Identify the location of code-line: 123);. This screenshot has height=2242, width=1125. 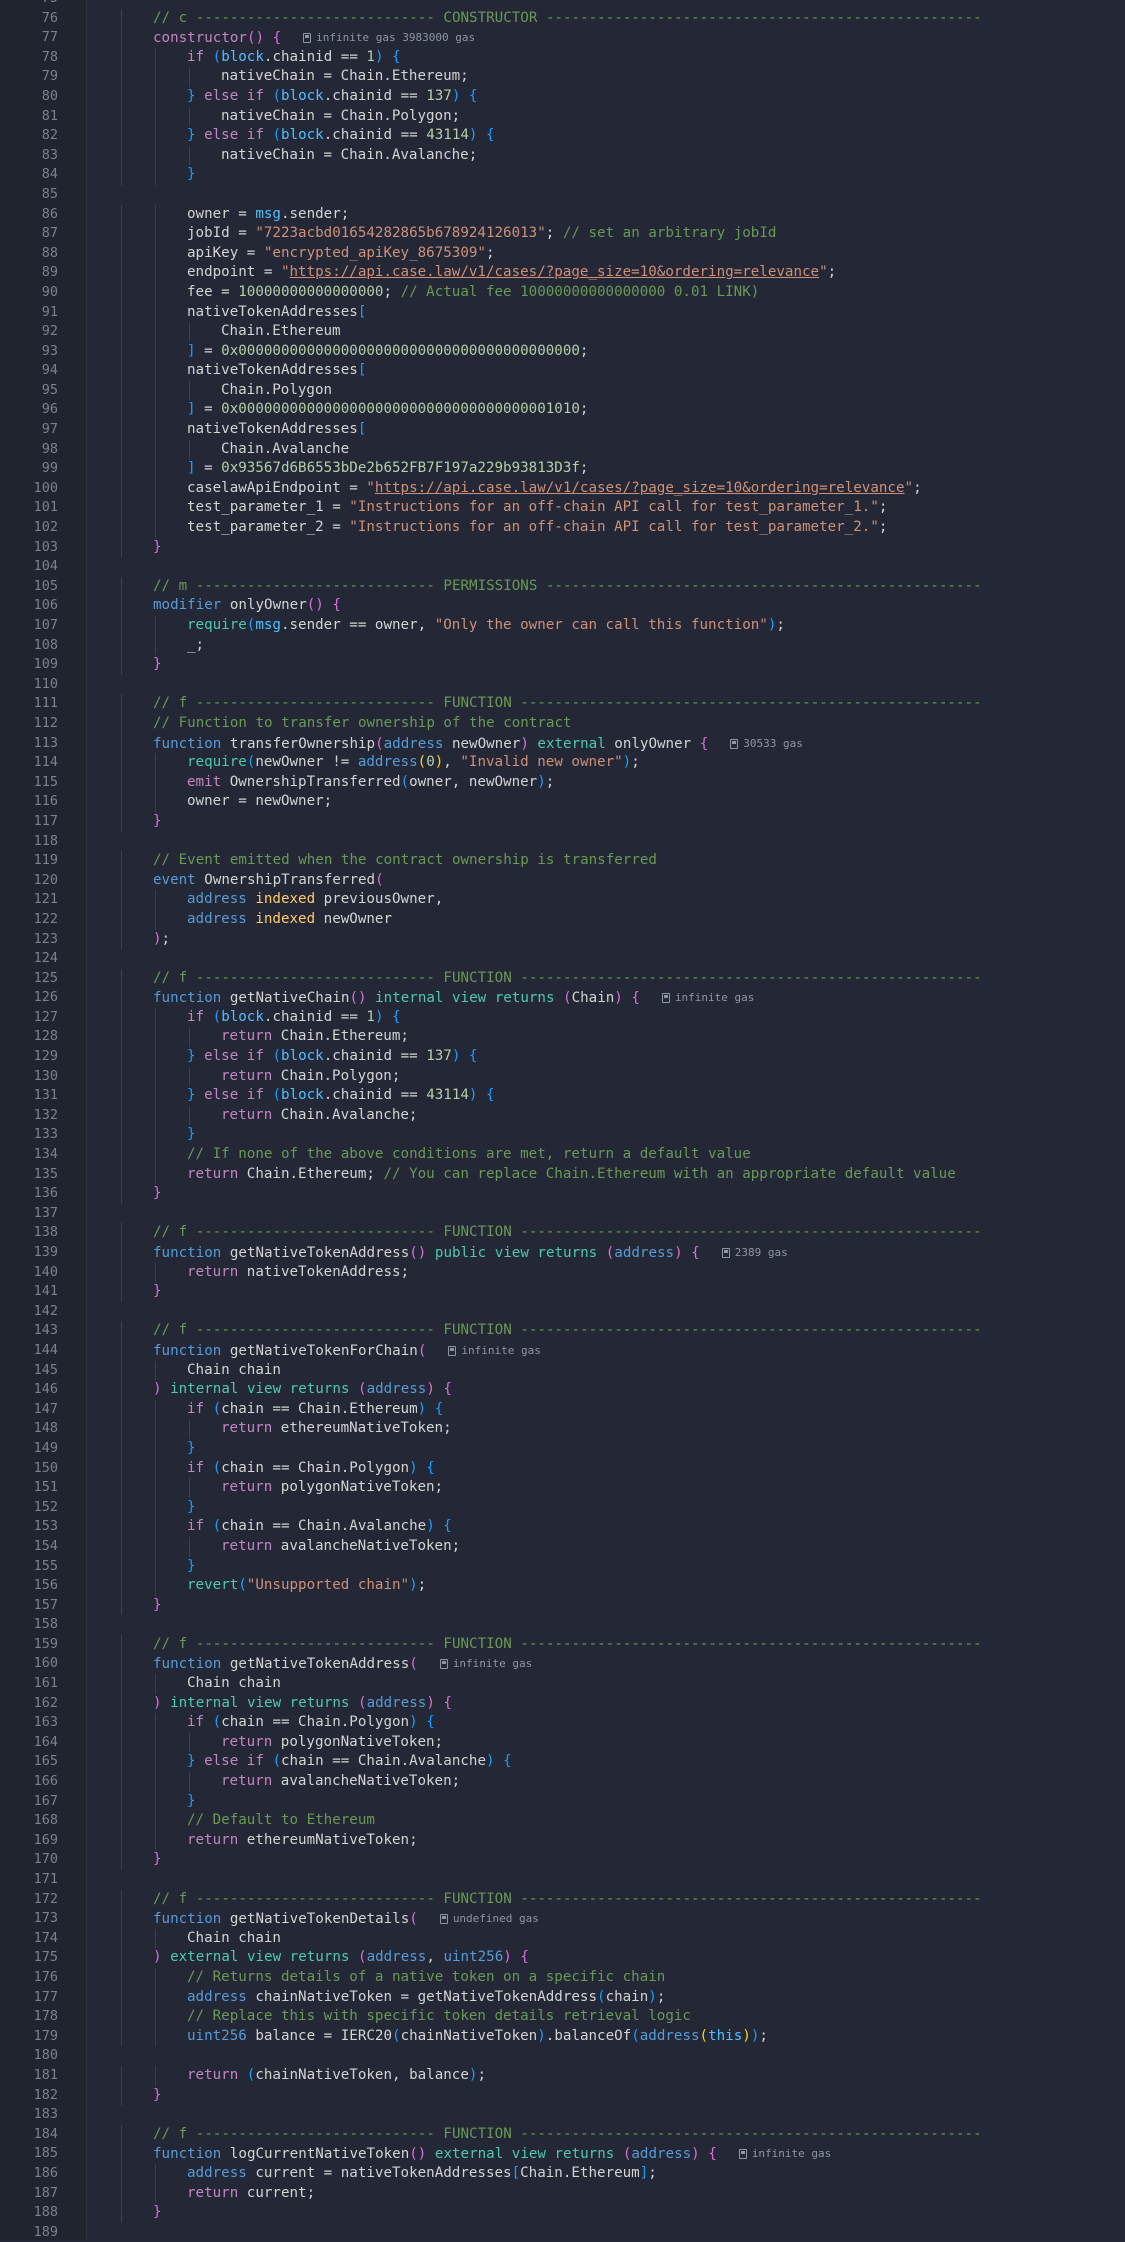
(562, 939).